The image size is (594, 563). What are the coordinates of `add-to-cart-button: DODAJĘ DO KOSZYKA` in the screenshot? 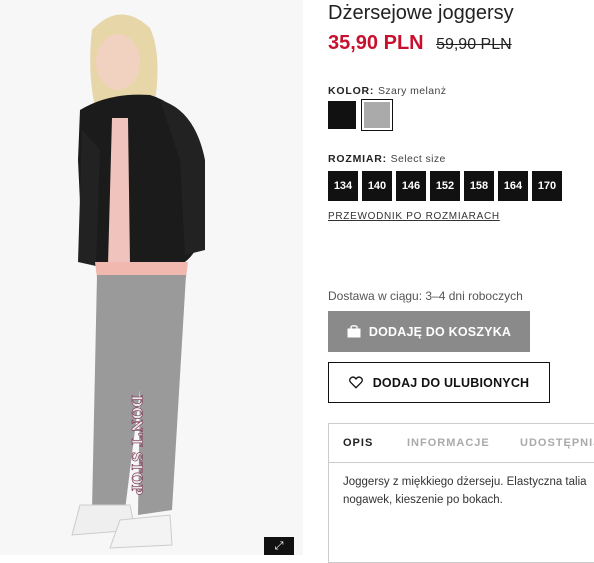 It's located at (429, 331).